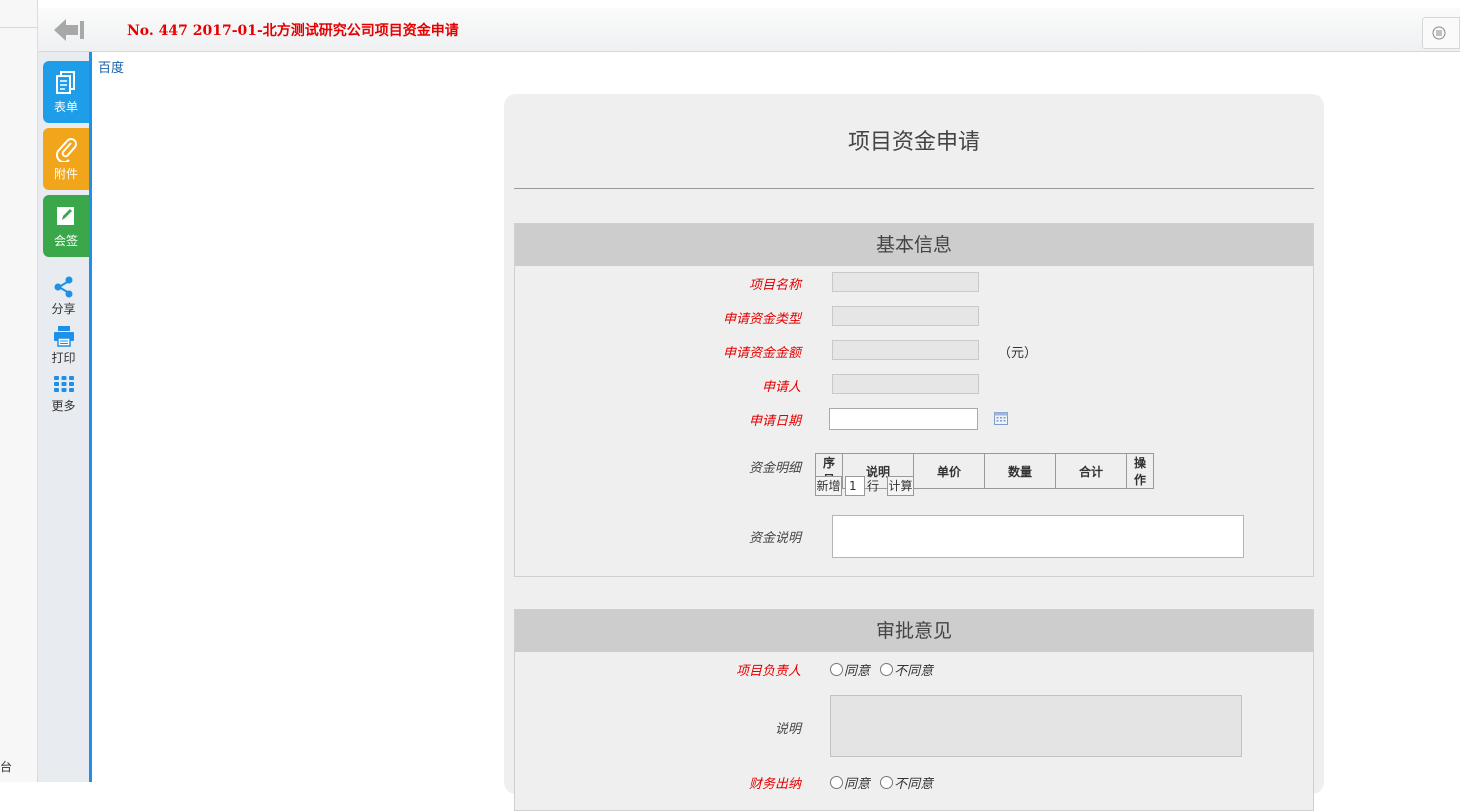  I want to click on project-name-label: 项目名称, so click(774, 285).